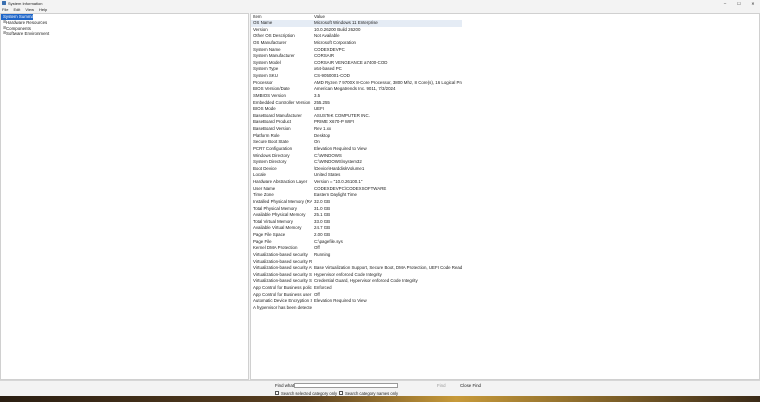  What do you see at coordinates (322, 201) in the screenshot?
I see `row-value: 32.0 GB` at bounding box center [322, 201].